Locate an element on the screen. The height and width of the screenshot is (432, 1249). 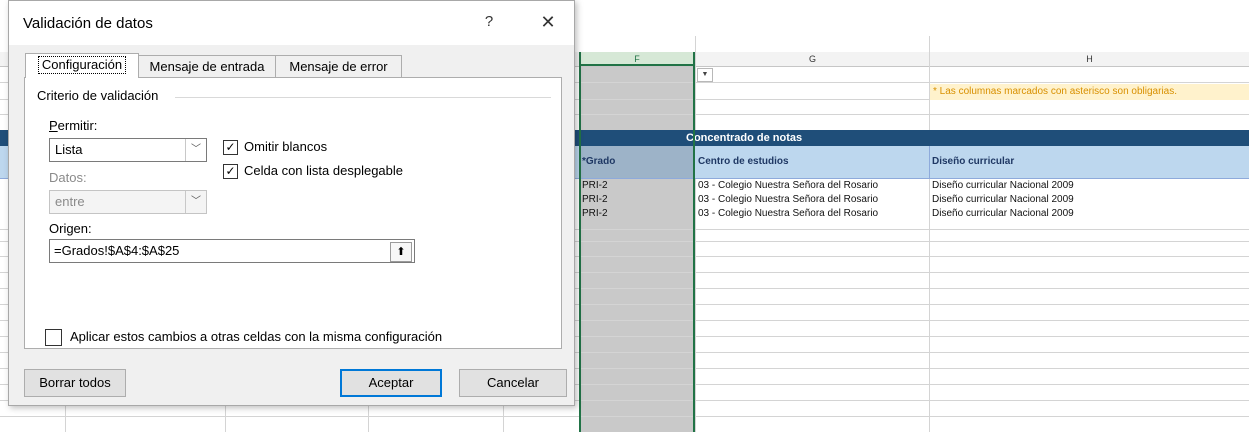
help-button: ? is located at coordinates (489, 22).